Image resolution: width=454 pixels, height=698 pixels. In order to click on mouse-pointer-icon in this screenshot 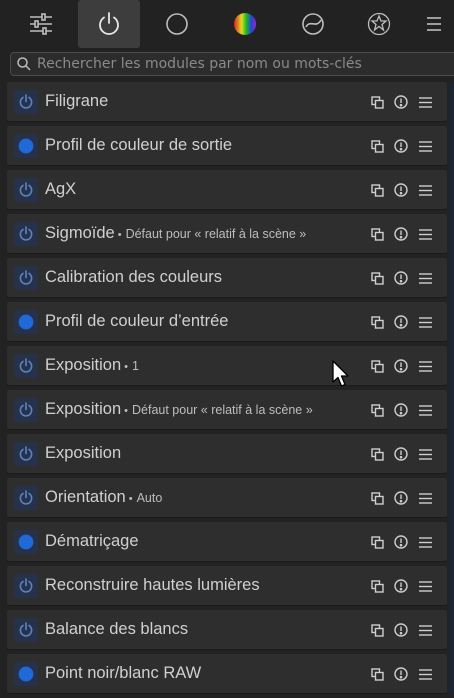, I will do `click(340, 373)`.